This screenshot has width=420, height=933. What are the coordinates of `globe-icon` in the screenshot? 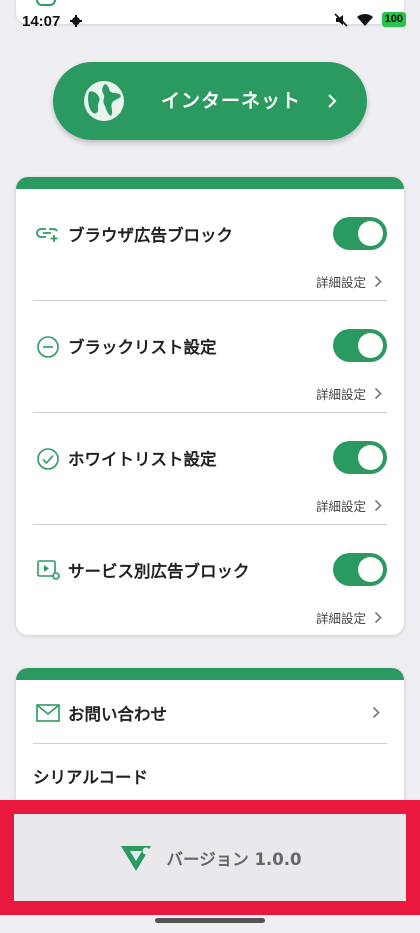 It's located at (104, 101).